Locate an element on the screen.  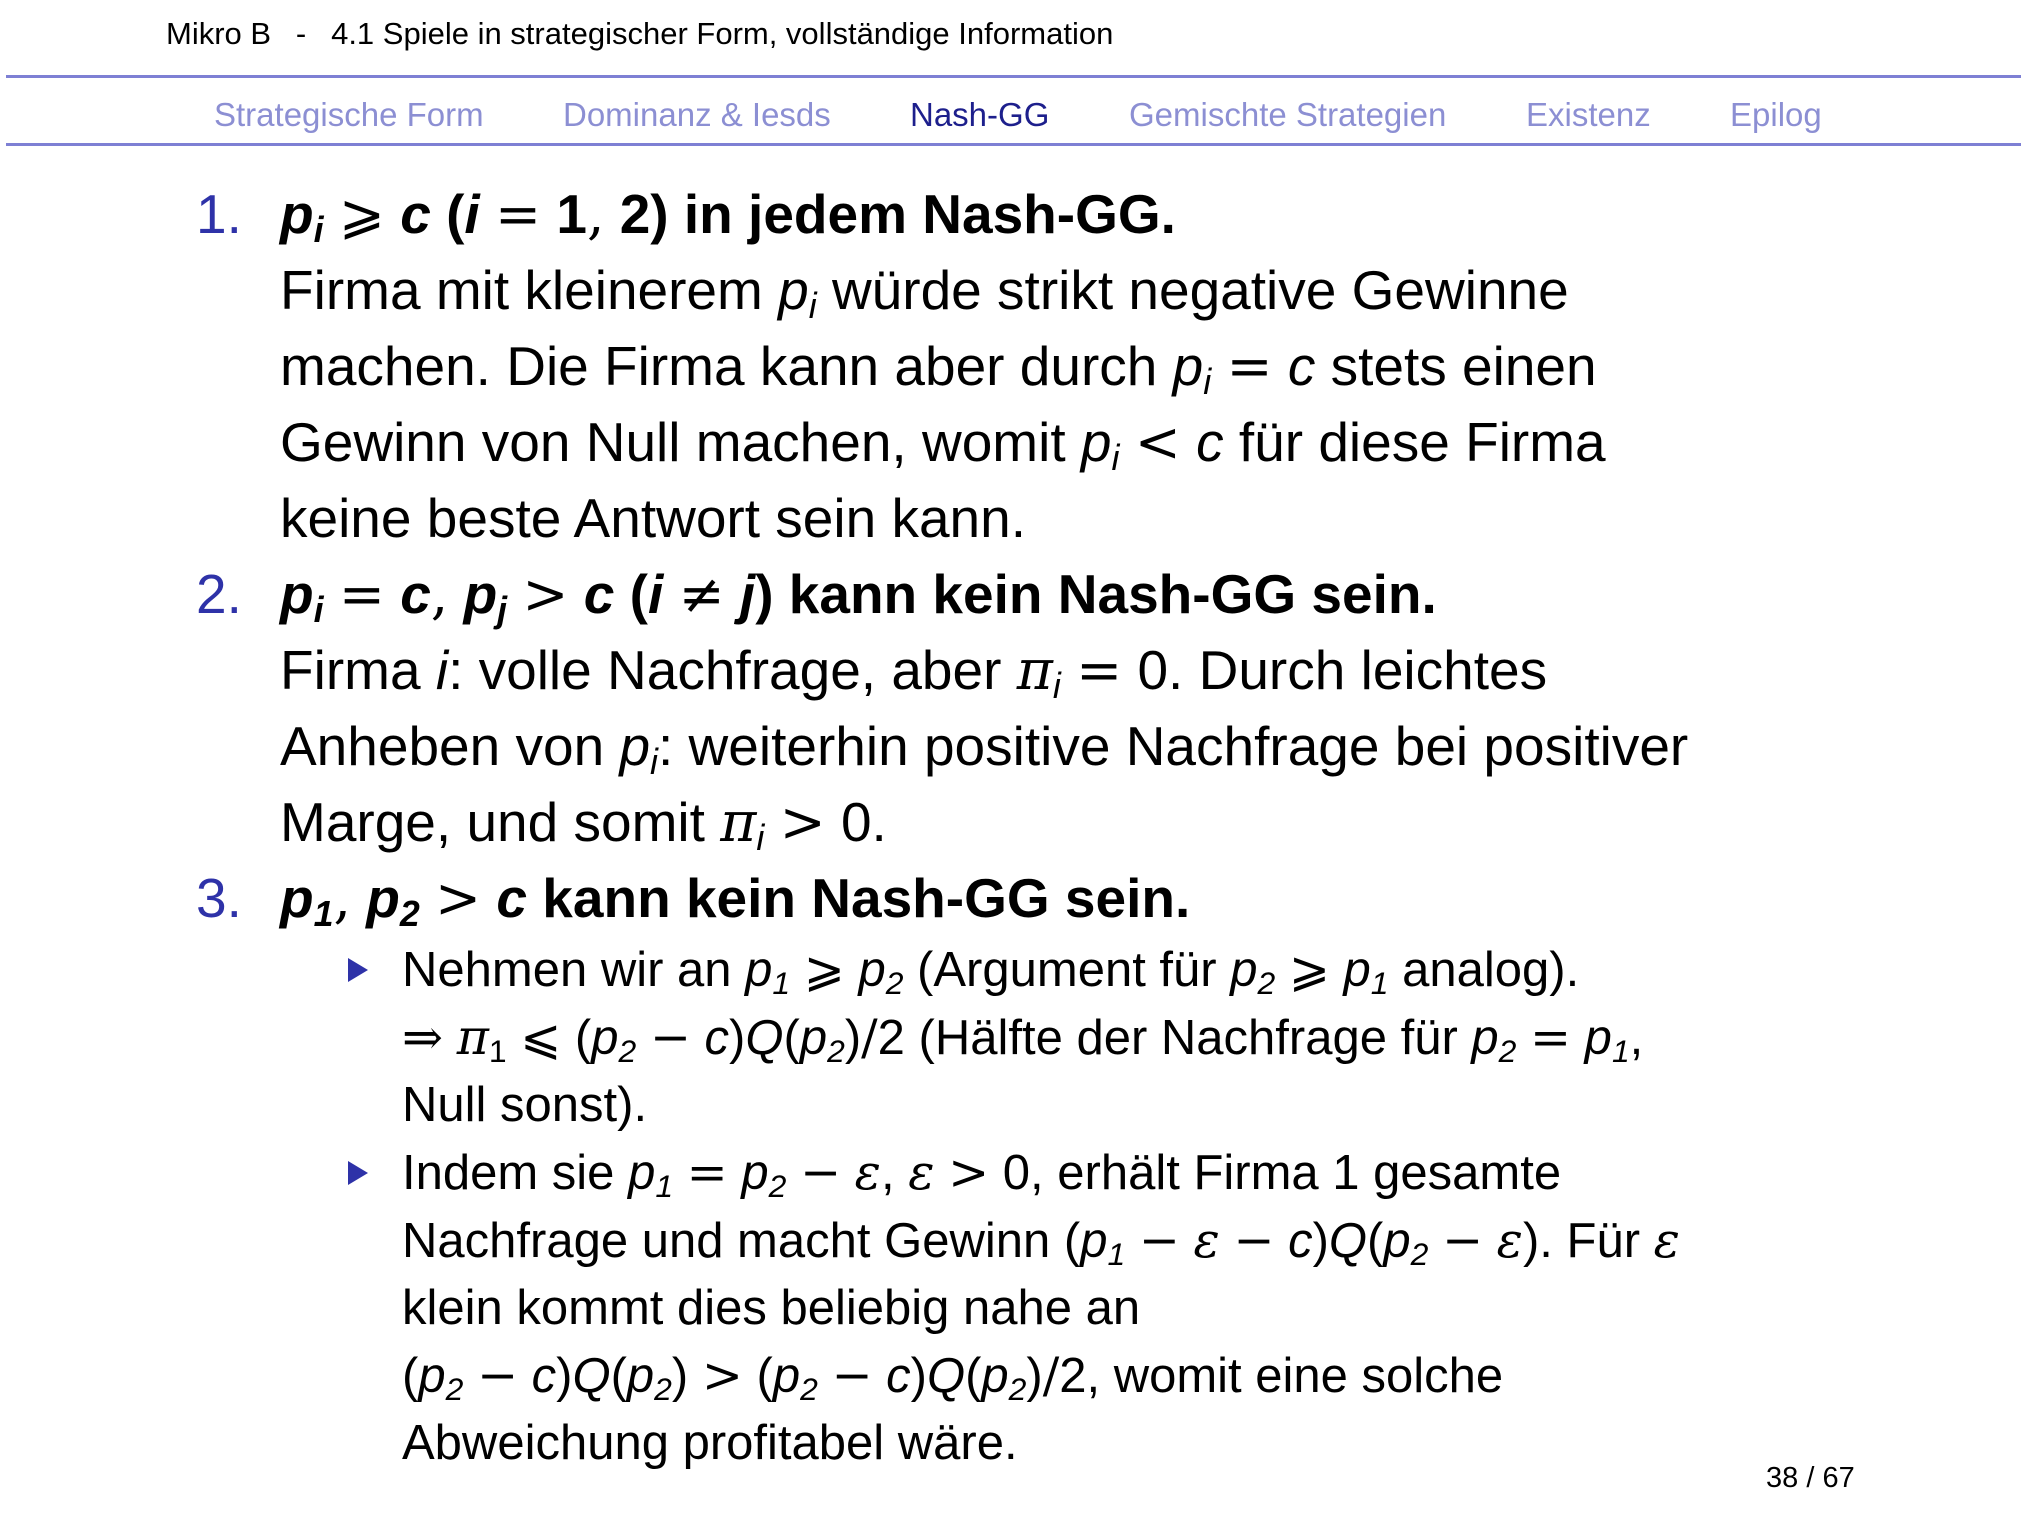
nav-item-strategische-form: Strategische Form is located at coordinates (349, 115).